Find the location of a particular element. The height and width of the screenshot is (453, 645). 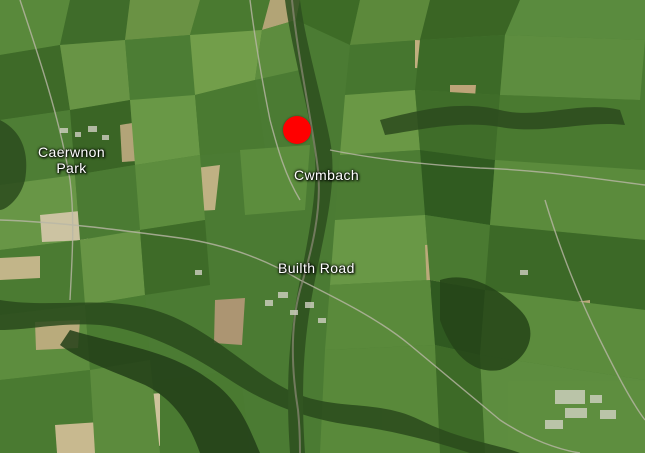

place-label-caerwnon-park: Caerwnon Park is located at coordinates (71, 160).